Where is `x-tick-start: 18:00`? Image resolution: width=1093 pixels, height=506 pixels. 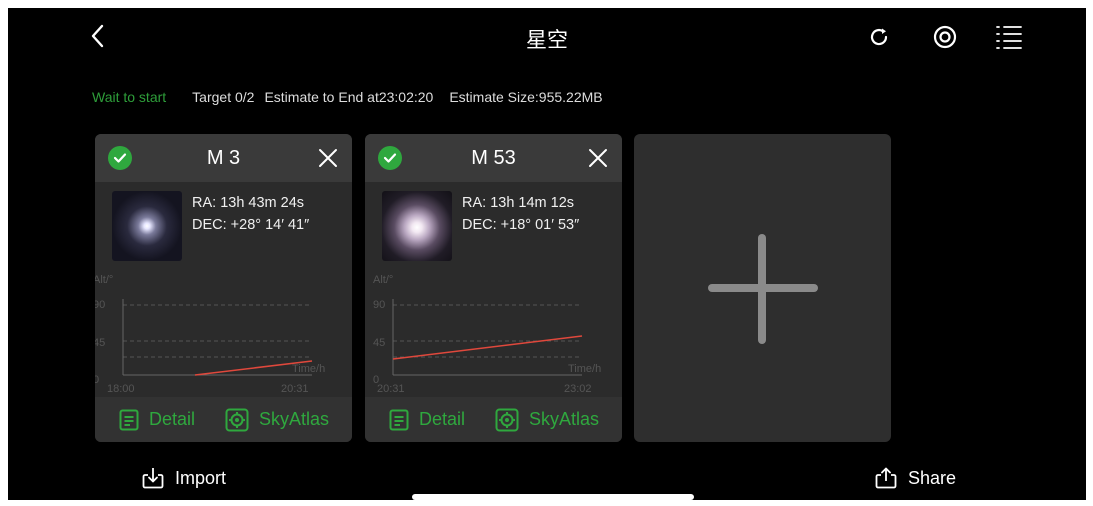
x-tick-start: 18:00 is located at coordinates (121, 389).